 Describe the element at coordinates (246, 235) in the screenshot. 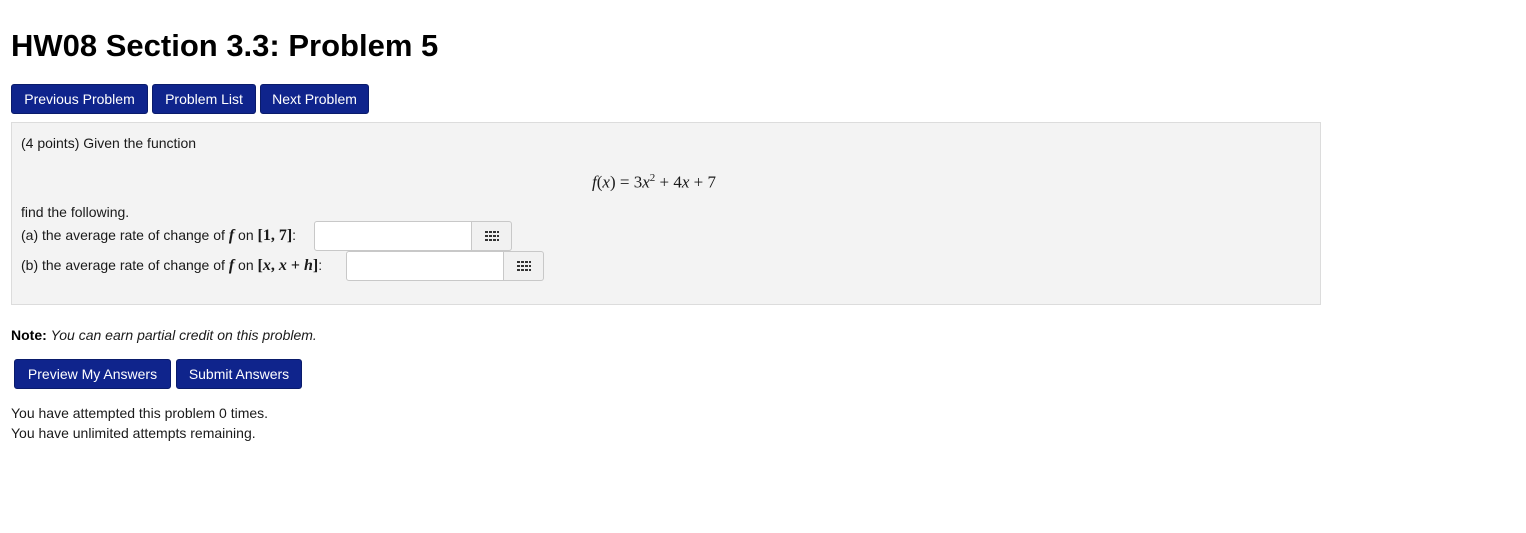

I see `part-a-on: on` at that location.